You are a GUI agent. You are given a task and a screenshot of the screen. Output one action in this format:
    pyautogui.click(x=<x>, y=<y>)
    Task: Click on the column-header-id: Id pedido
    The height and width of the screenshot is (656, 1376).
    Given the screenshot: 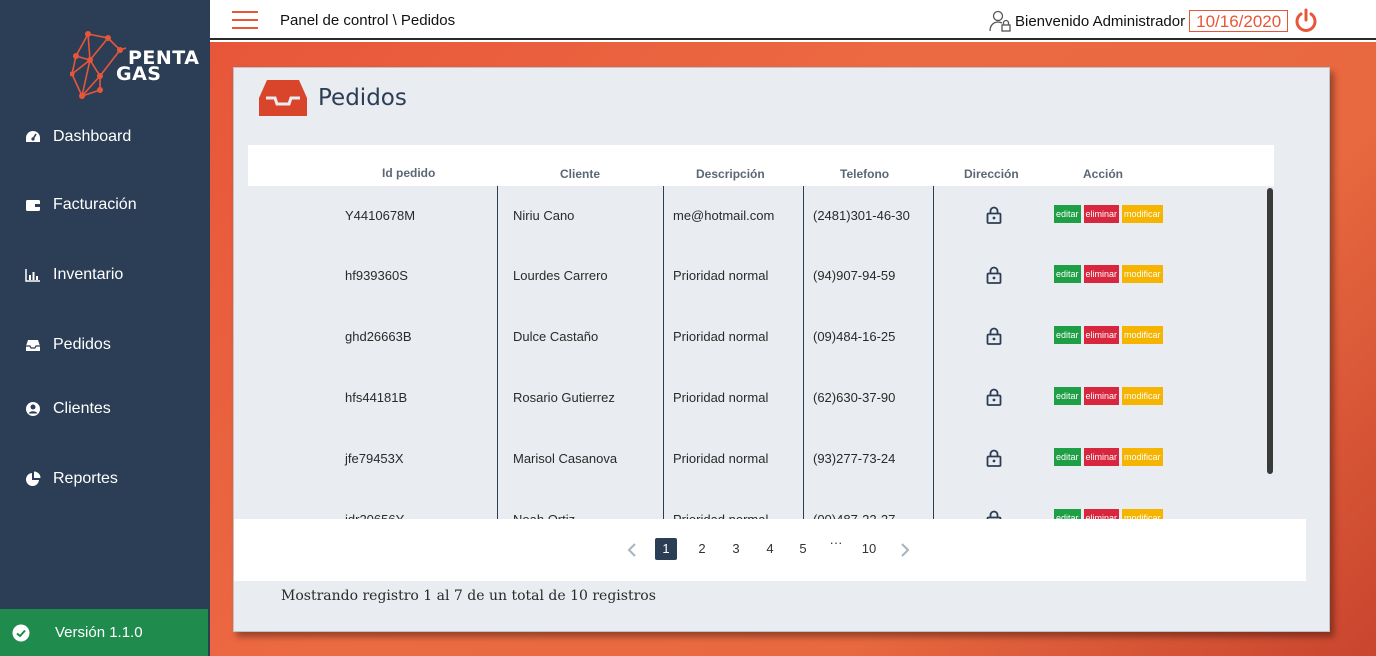 What is the action you would take?
    pyautogui.click(x=409, y=173)
    